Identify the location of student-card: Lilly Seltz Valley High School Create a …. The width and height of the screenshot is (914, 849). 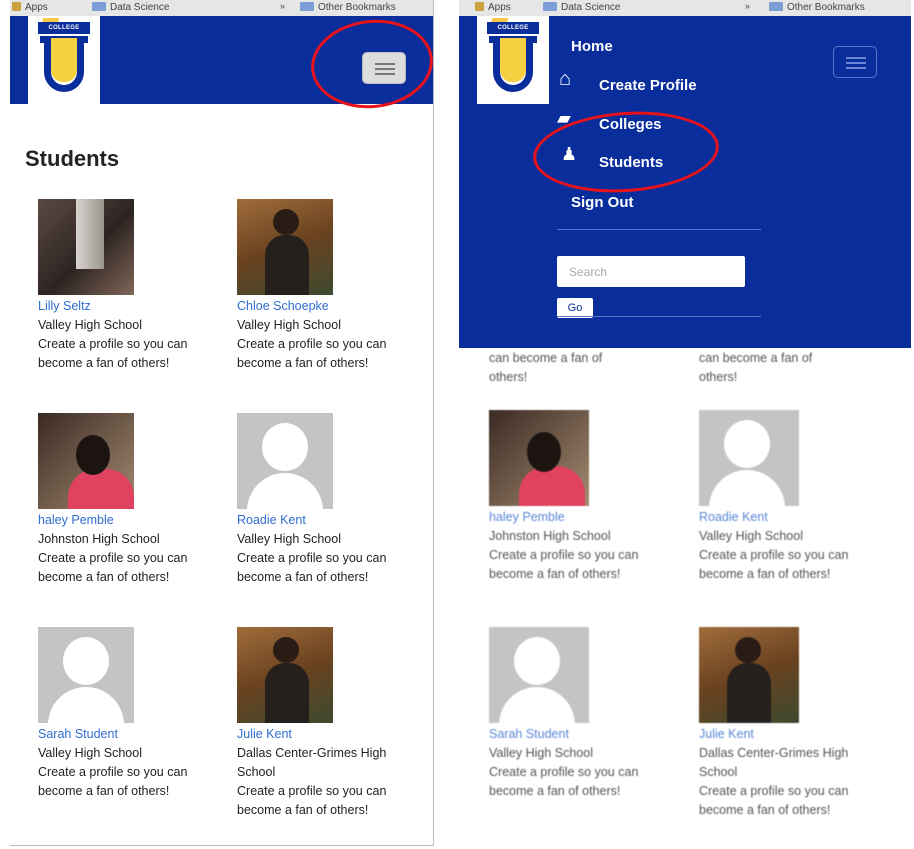
(125, 286).